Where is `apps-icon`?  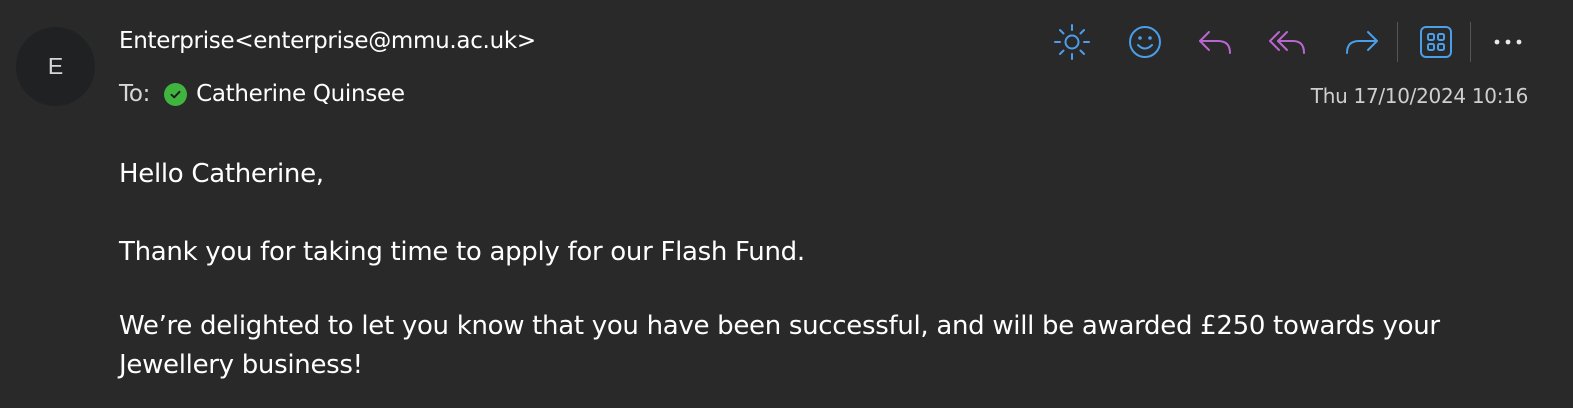
apps-icon is located at coordinates (1436, 42).